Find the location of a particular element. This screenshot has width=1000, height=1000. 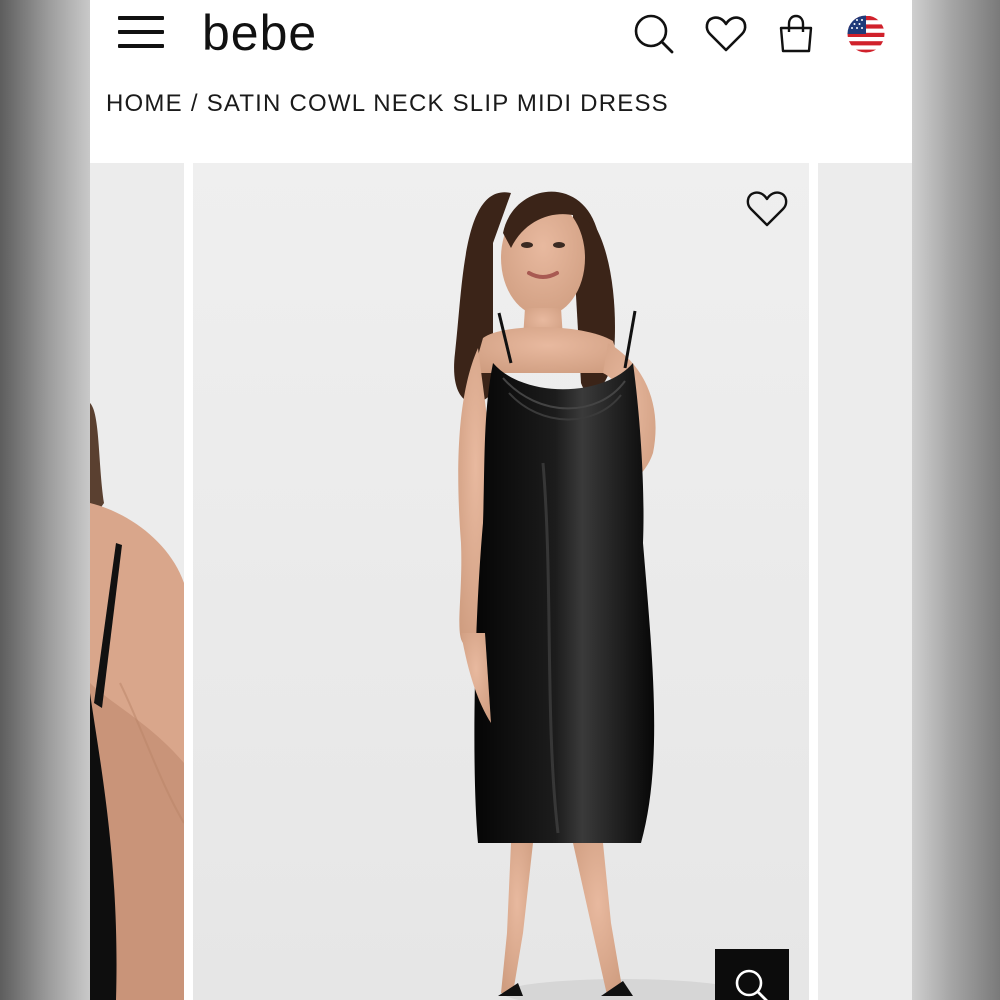

menu-icon is located at coordinates (142, 34).